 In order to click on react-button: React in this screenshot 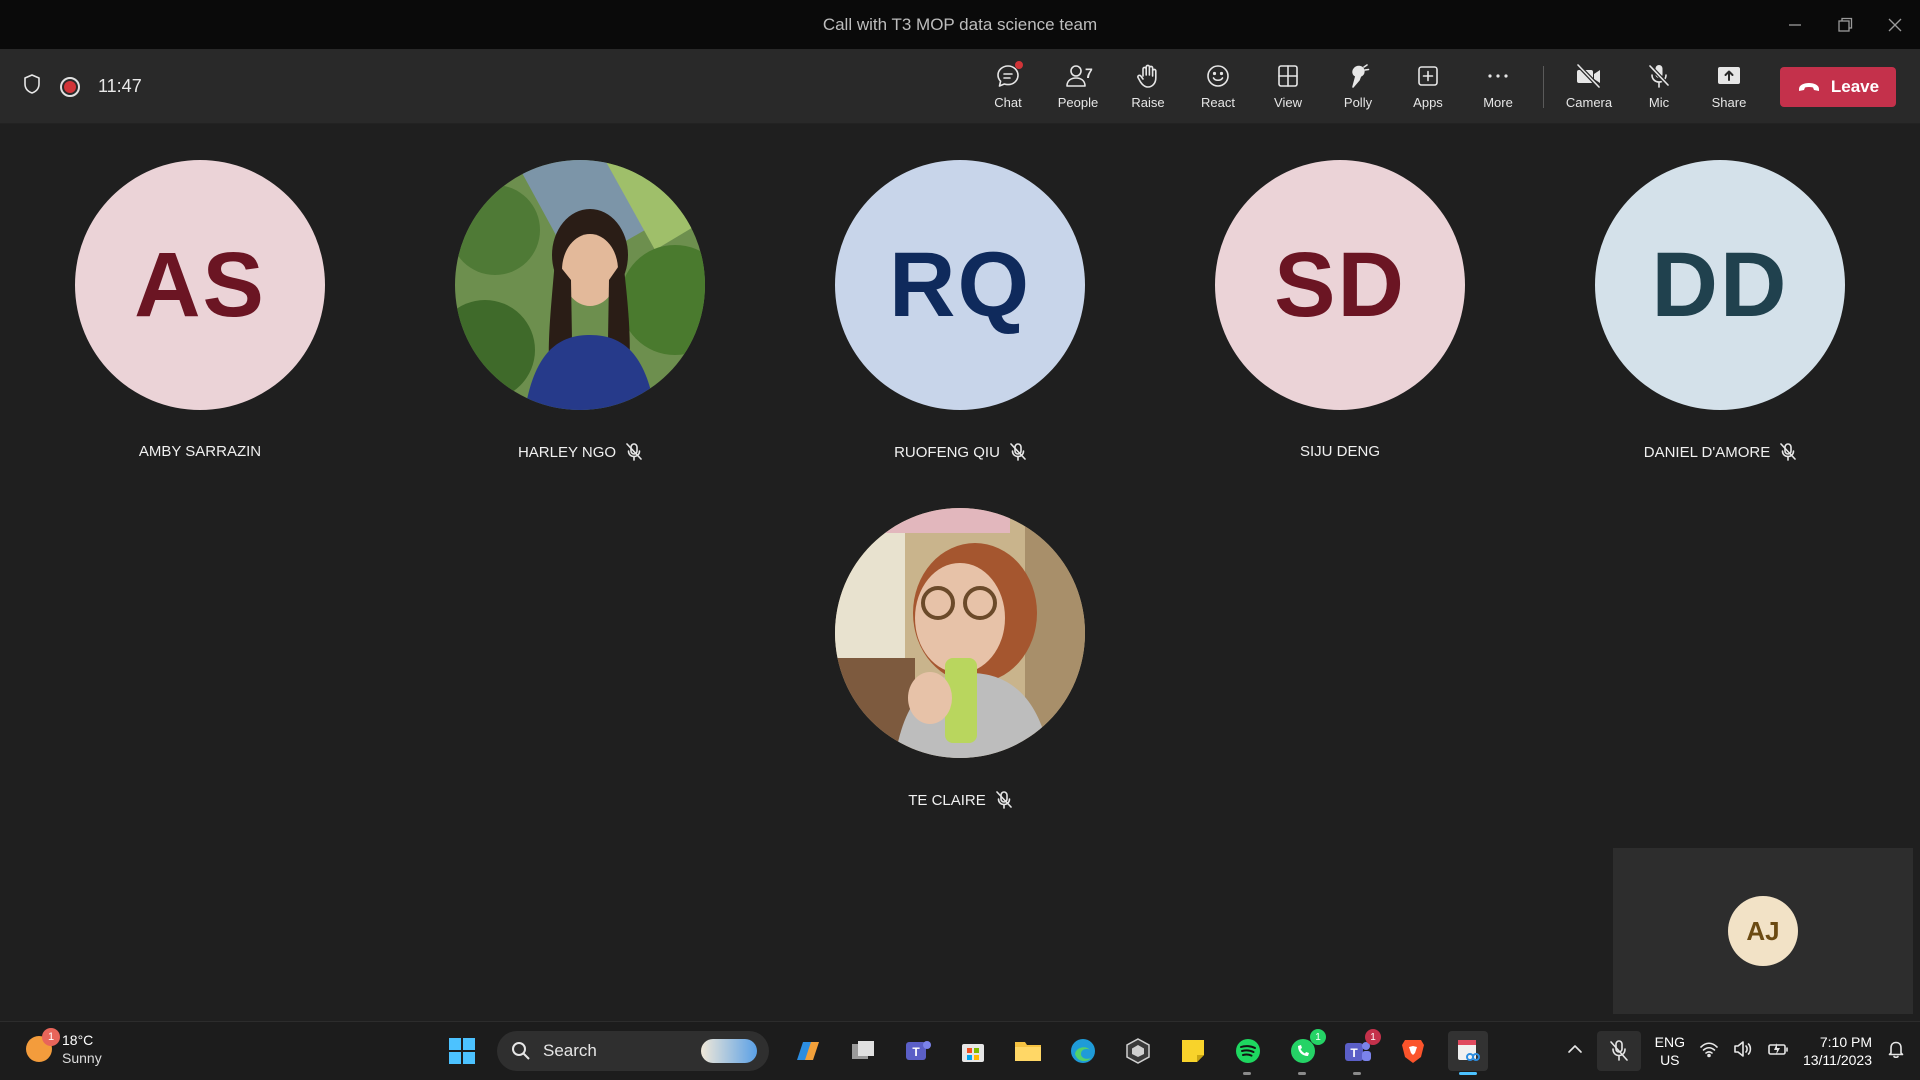, I will do `click(1218, 86)`.